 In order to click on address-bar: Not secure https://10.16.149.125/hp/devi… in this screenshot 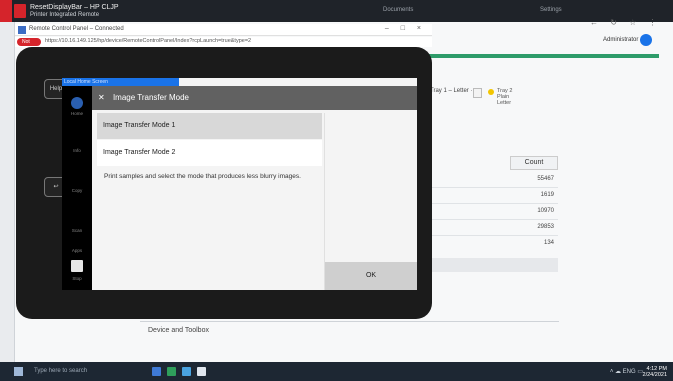, I will do `click(223, 44)`.